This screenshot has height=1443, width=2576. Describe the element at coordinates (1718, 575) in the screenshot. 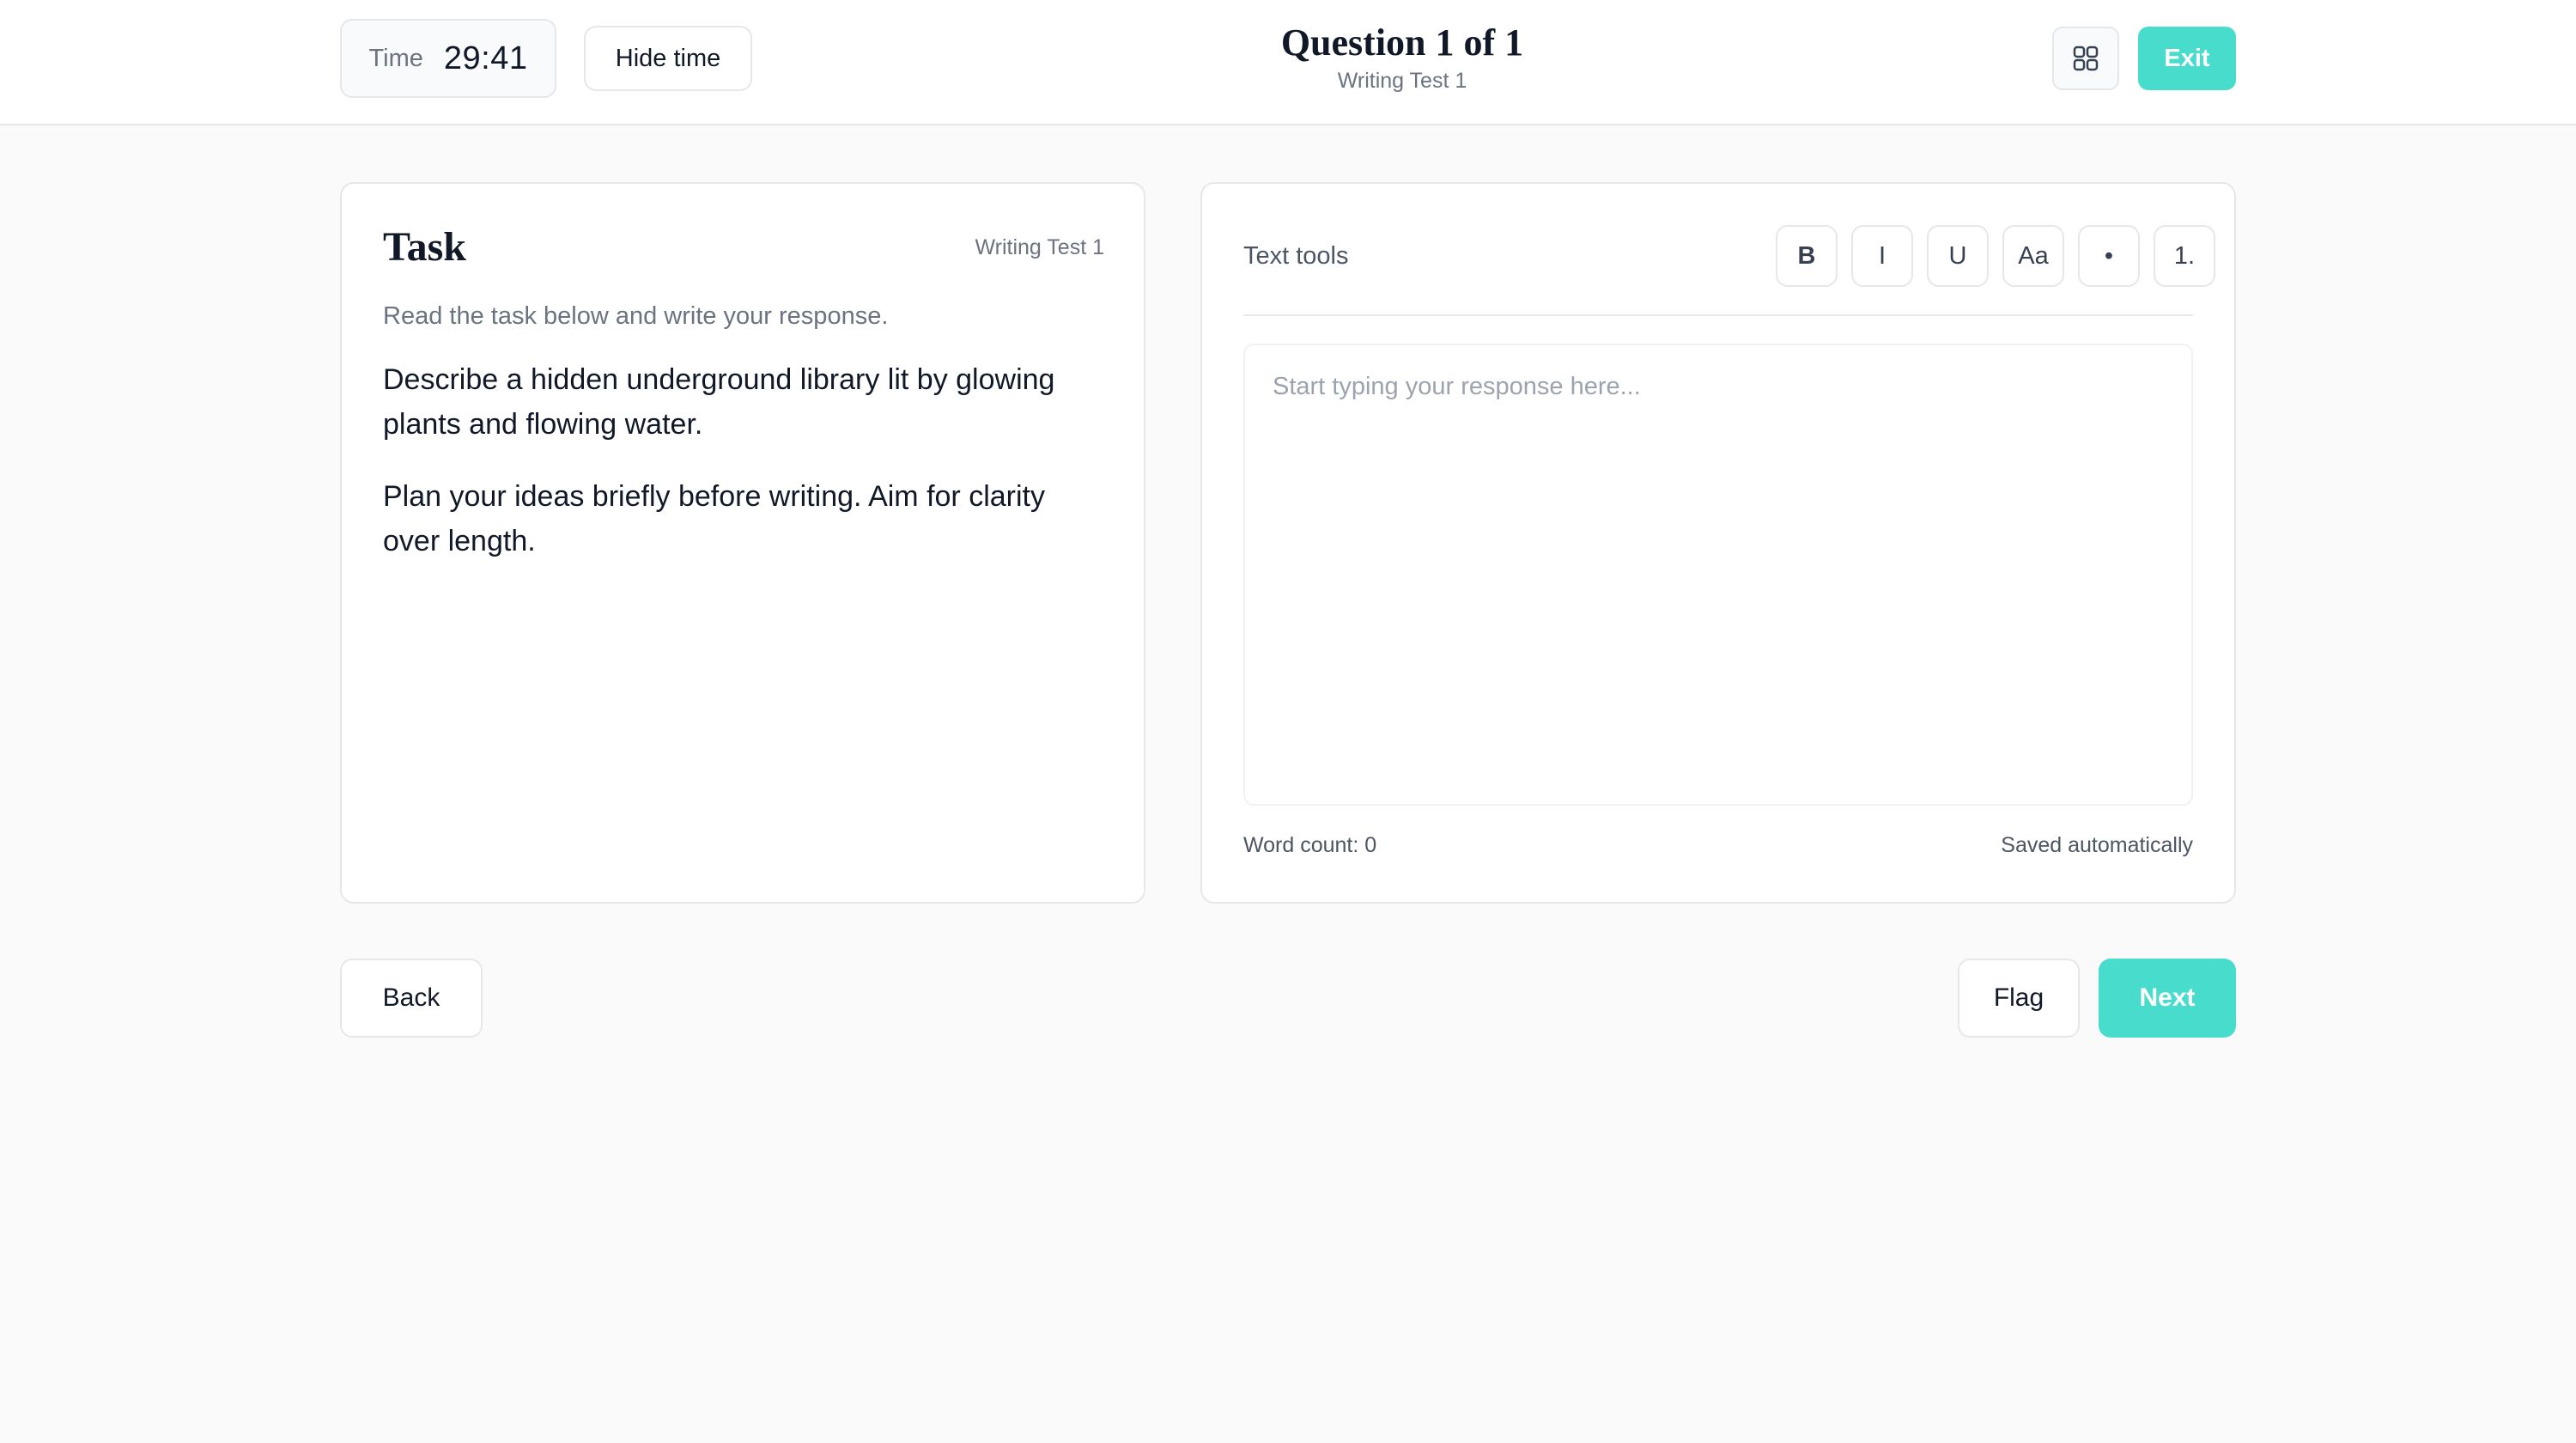

I see `response-input` at that location.